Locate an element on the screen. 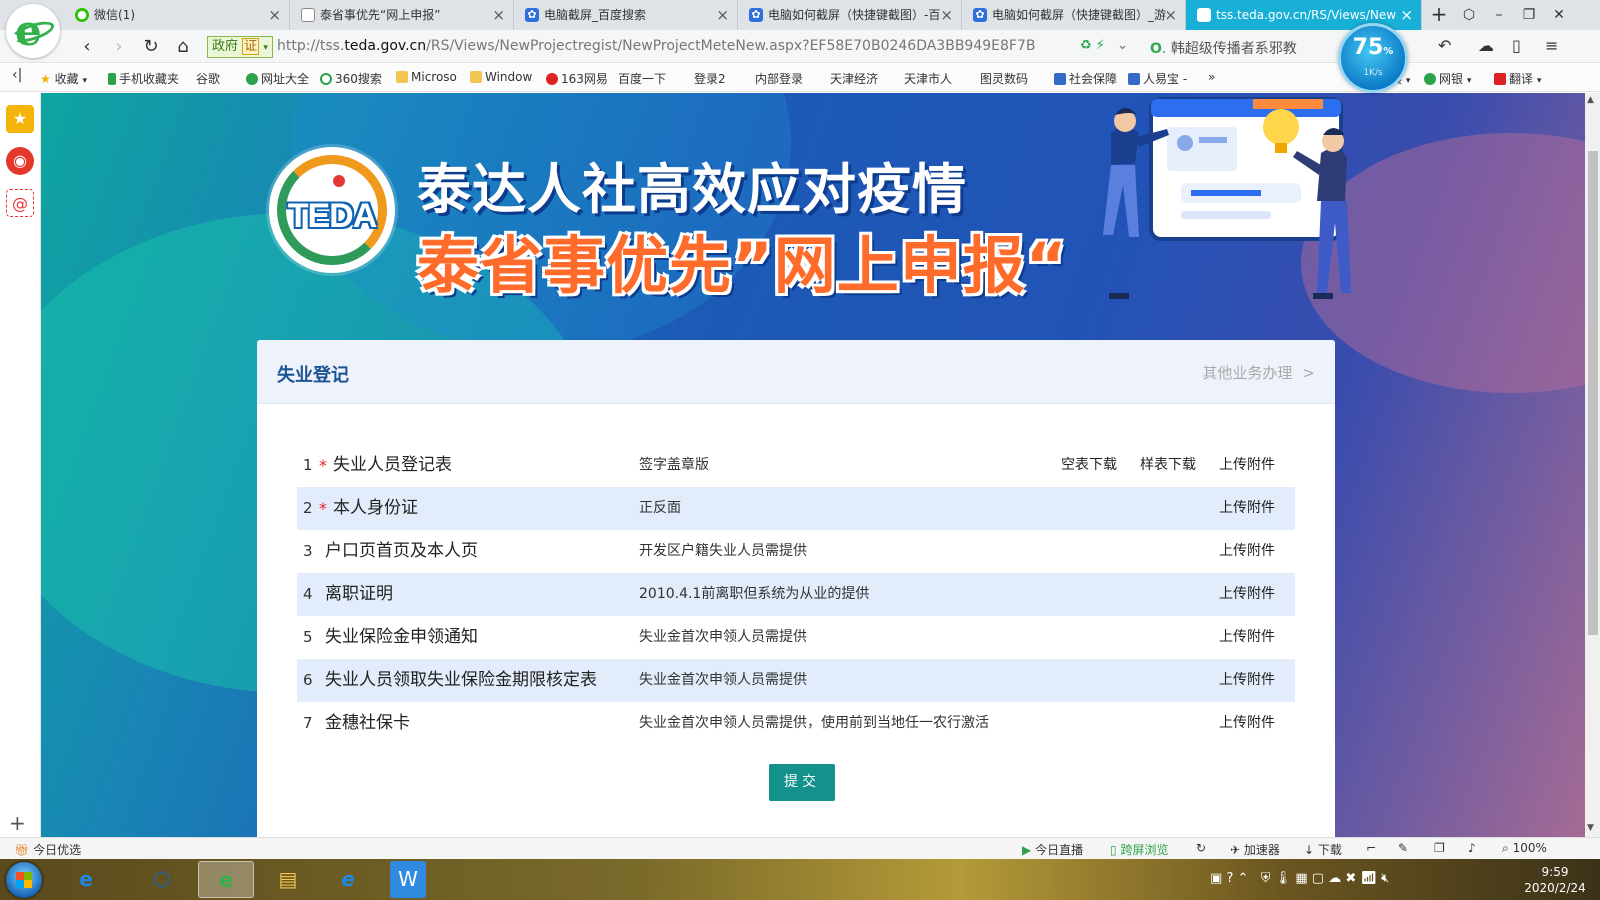  empty-form-download-link: 空表下载 is located at coordinates (1089, 465).